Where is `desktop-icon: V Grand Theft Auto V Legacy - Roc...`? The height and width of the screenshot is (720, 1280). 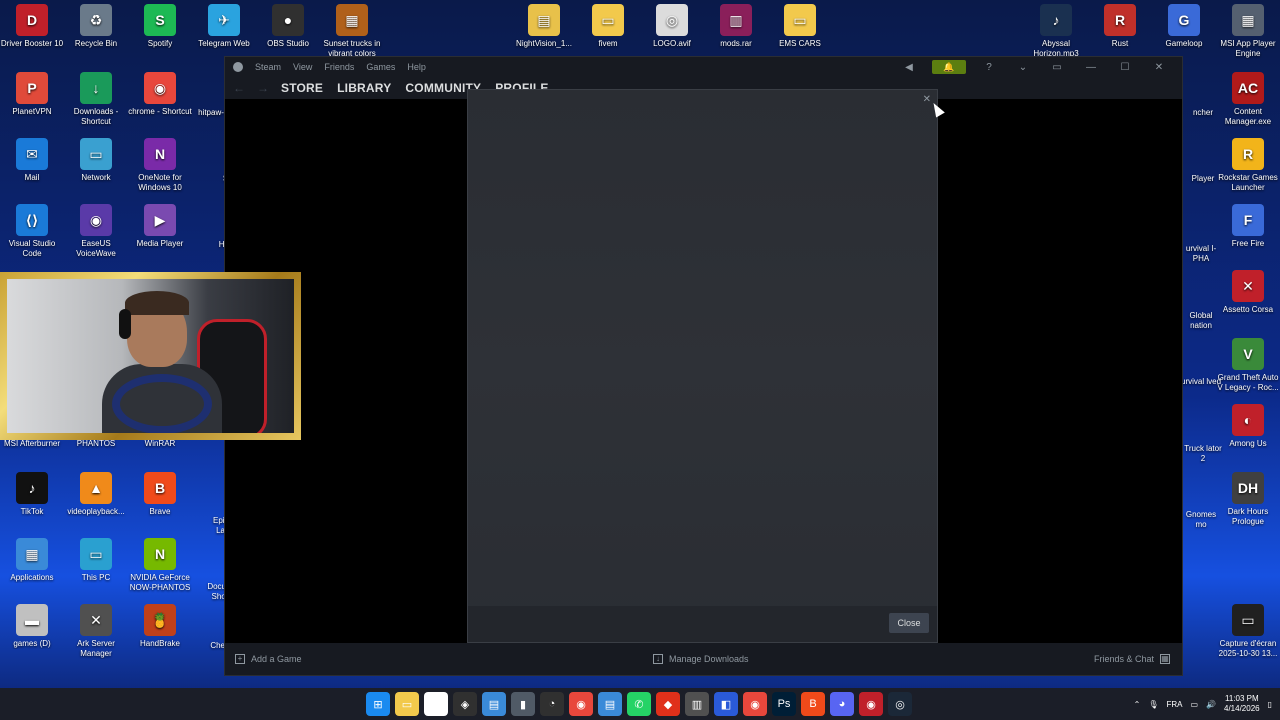
desktop-icon: V Grand Theft Auto V Legacy - Roc... is located at coordinates (1248, 365).